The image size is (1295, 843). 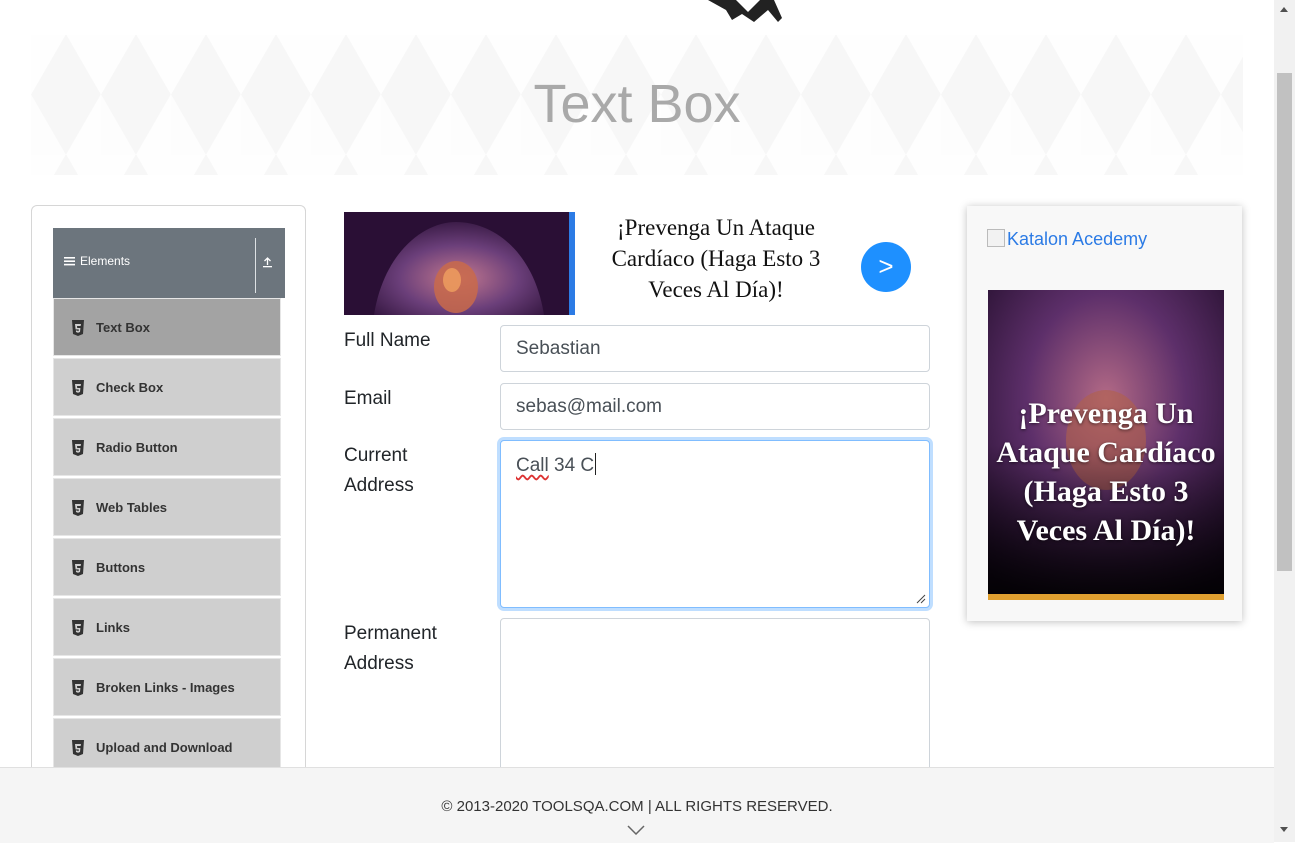 I want to click on sidebar-item-broken-links: Broken Links - Images, so click(x=167, y=687).